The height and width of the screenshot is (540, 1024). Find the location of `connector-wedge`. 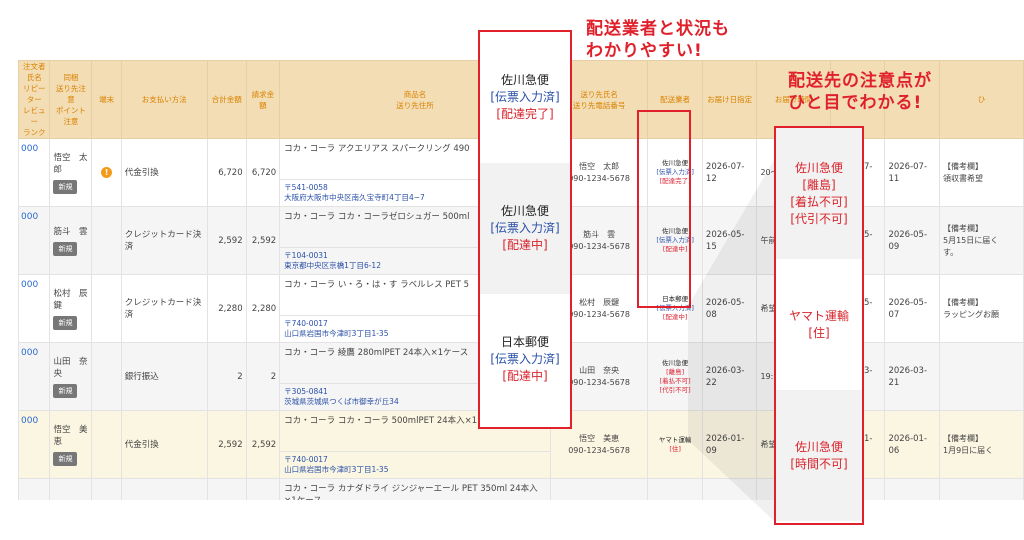

connector-wedge is located at coordinates (731, 340).